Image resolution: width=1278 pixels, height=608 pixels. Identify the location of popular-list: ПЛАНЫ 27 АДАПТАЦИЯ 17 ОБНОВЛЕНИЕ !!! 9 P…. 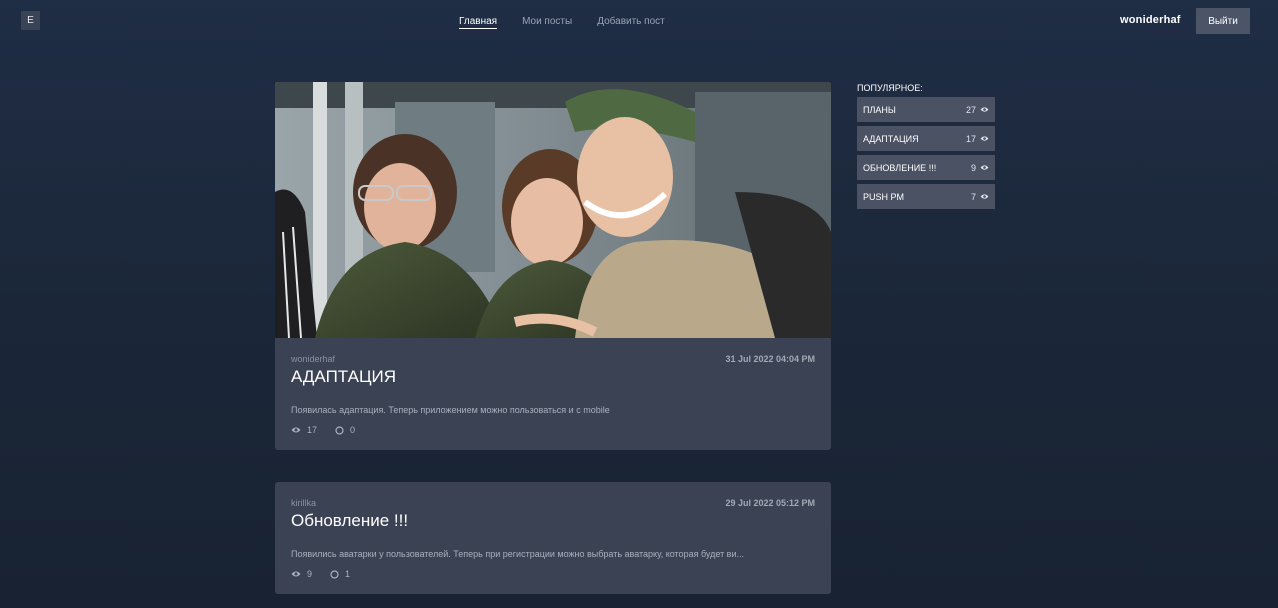
(926, 155).